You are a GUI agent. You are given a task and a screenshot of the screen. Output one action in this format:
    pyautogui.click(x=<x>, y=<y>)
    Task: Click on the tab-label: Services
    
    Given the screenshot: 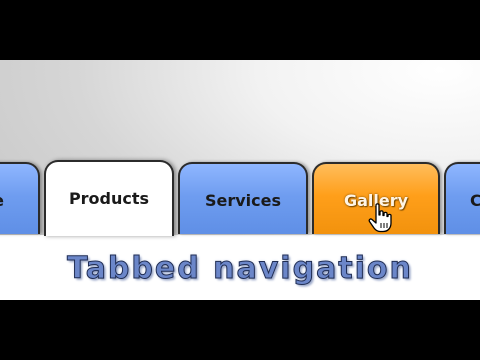 What is the action you would take?
    pyautogui.click(x=243, y=200)
    